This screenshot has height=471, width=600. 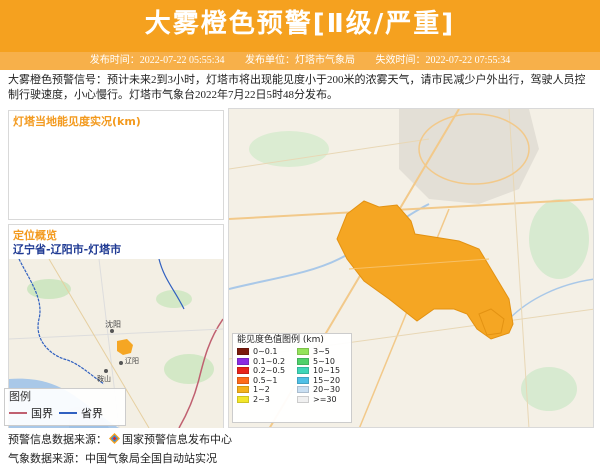 I want to click on warning-banner: 大雾橙色预警[Ⅱ级/严重], so click(x=300, y=26).